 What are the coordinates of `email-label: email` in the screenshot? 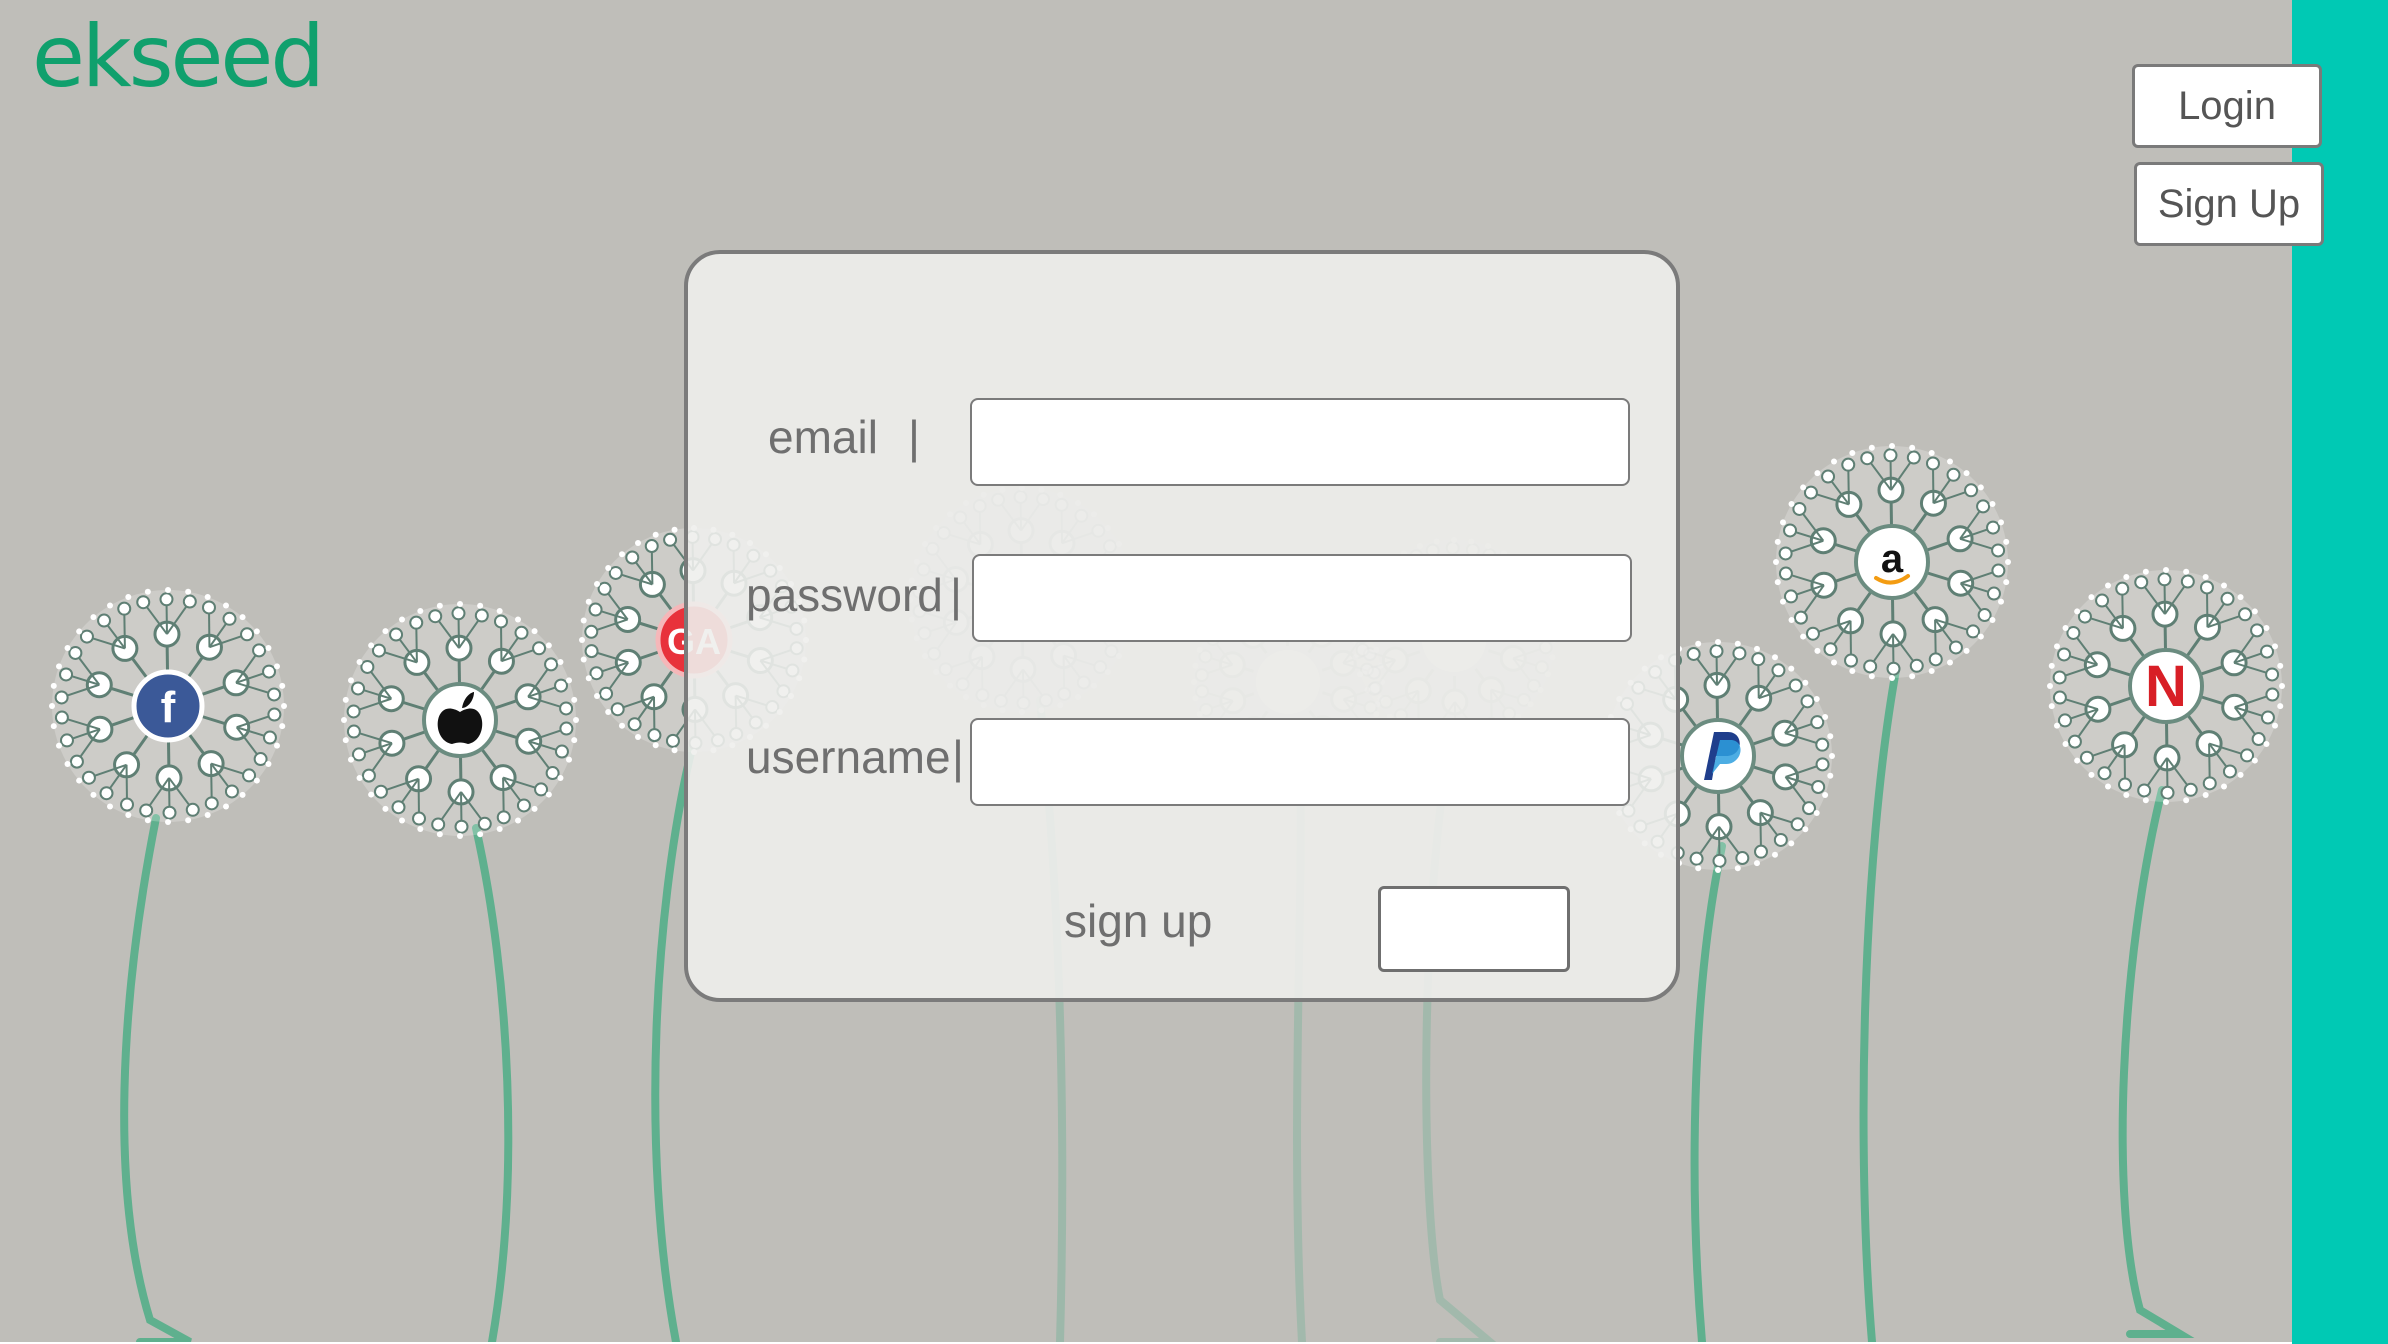 It's located at (823, 437).